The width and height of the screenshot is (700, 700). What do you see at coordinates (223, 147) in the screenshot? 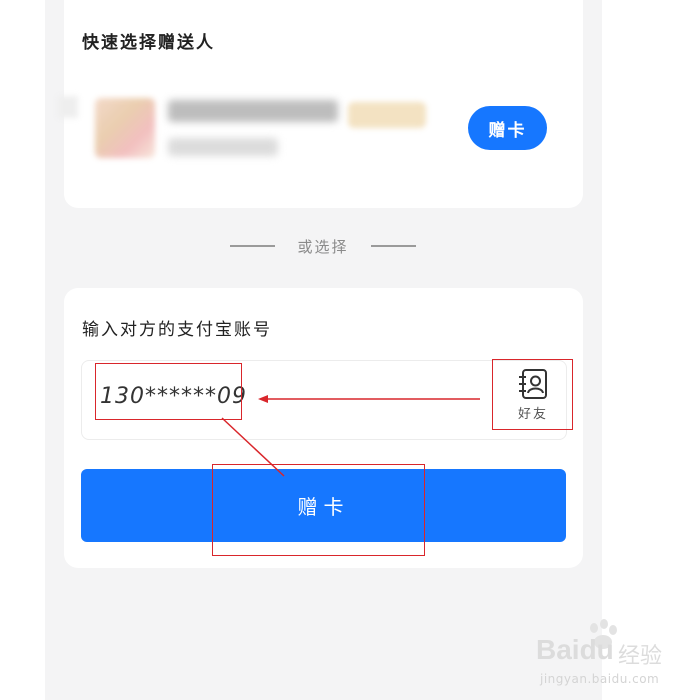
I see `recipient-account-blurred` at bounding box center [223, 147].